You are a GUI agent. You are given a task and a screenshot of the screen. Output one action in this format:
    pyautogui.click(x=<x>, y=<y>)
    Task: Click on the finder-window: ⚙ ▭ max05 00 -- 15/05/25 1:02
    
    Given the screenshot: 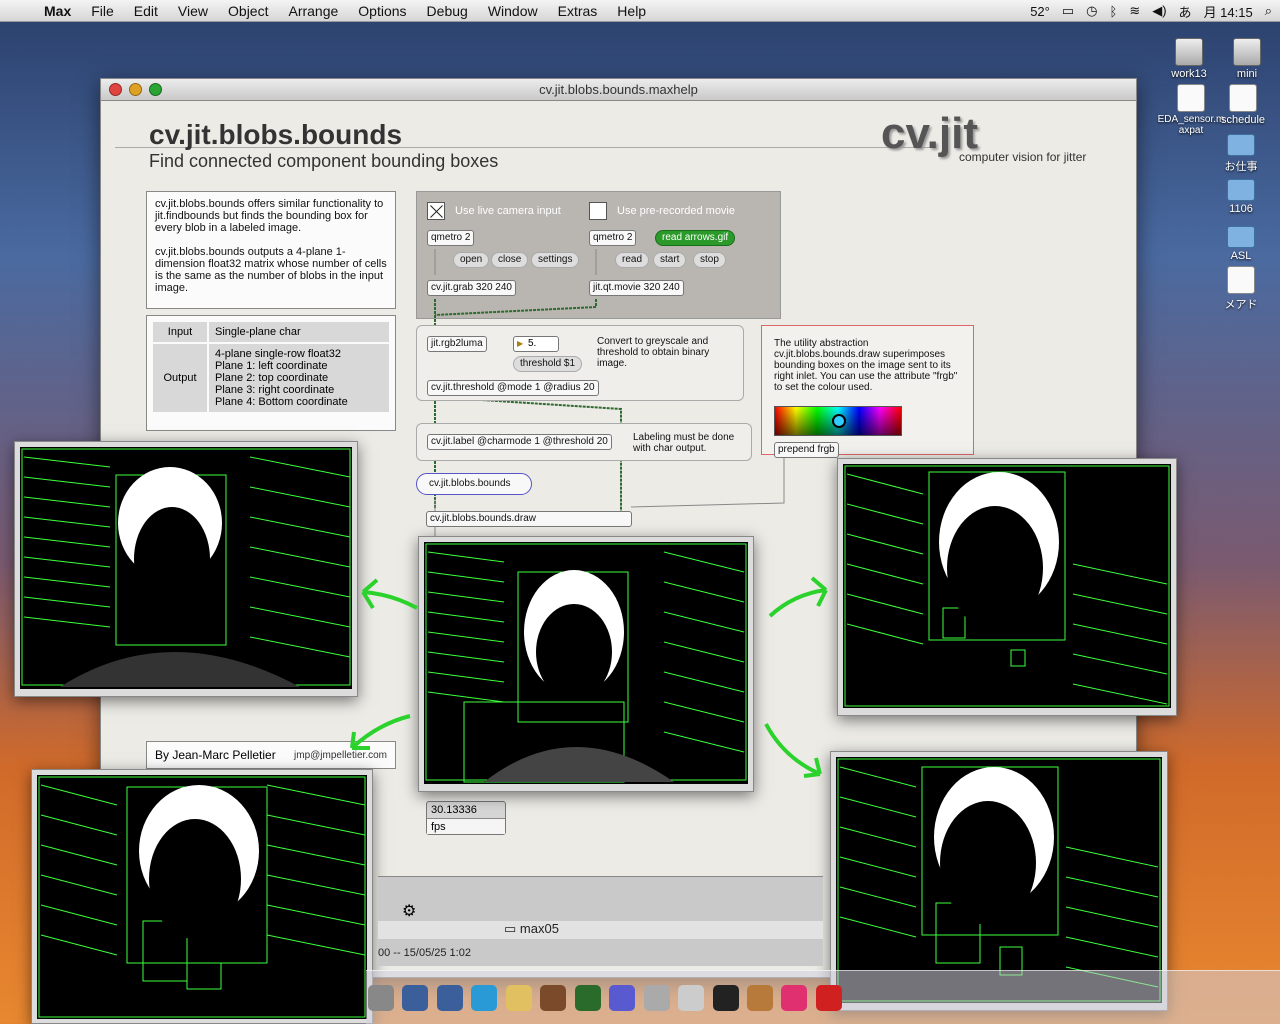 What is the action you would take?
    pyautogui.click(x=600, y=921)
    